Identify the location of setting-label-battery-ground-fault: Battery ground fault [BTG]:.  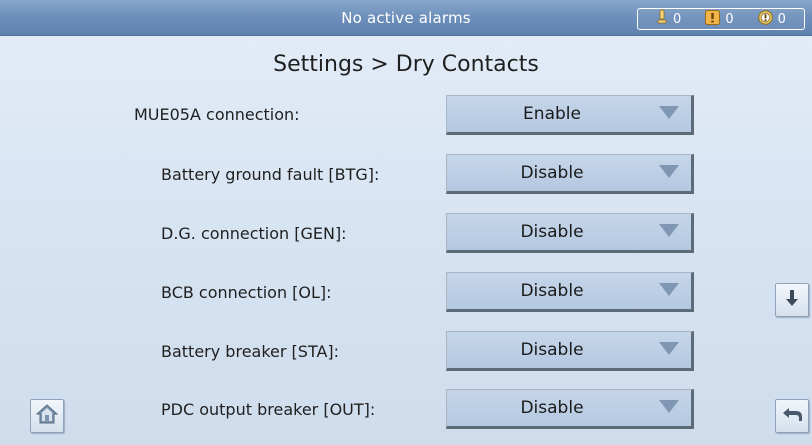
(270, 174).